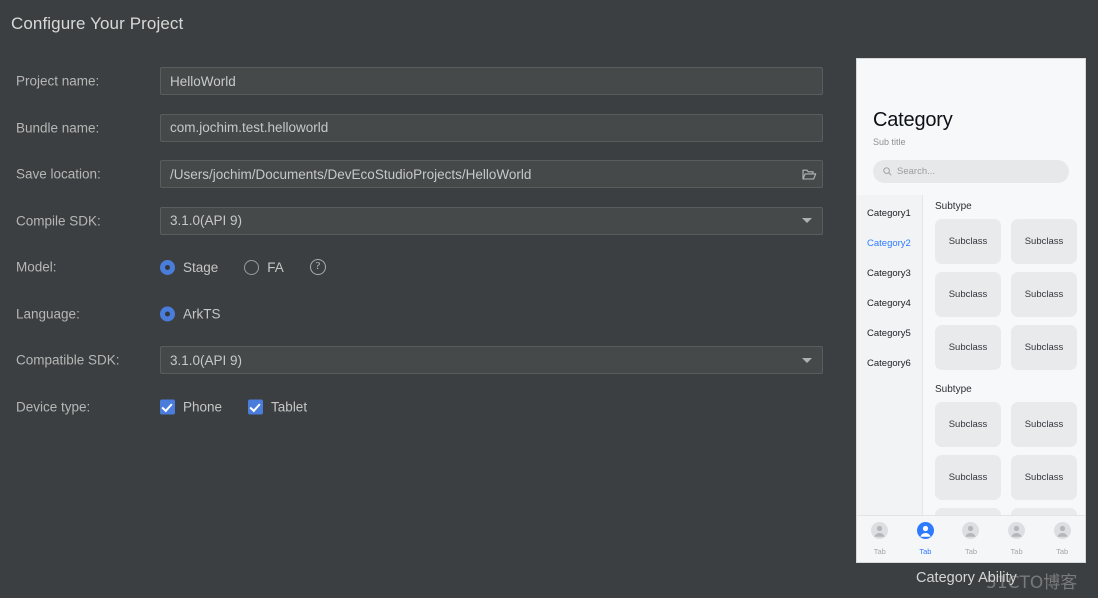  Describe the element at coordinates (289, 407) in the screenshot. I see `checkbox-label-tablet: Tablet` at that location.